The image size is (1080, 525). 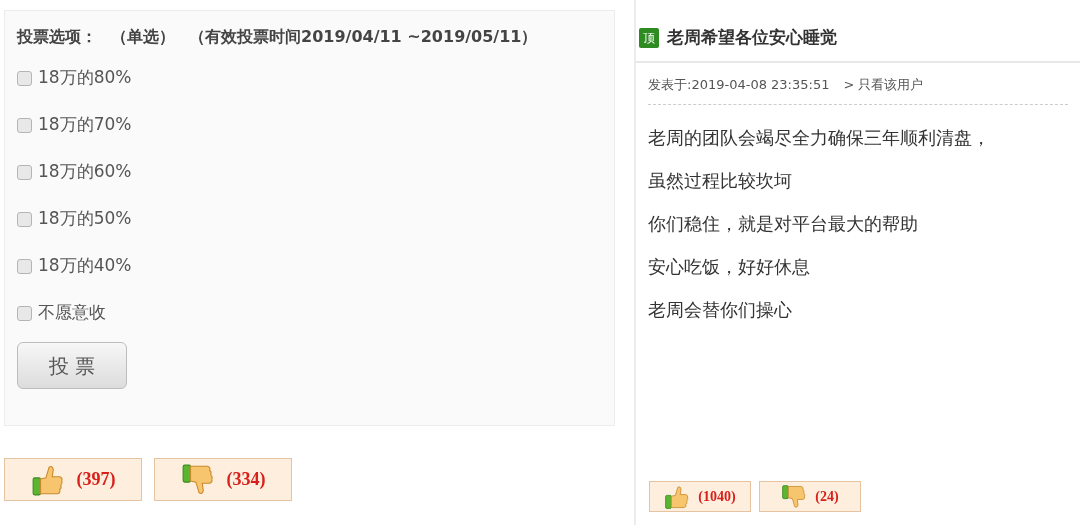 What do you see at coordinates (810, 496) in the screenshot?
I see `dislike-button: (24)` at bounding box center [810, 496].